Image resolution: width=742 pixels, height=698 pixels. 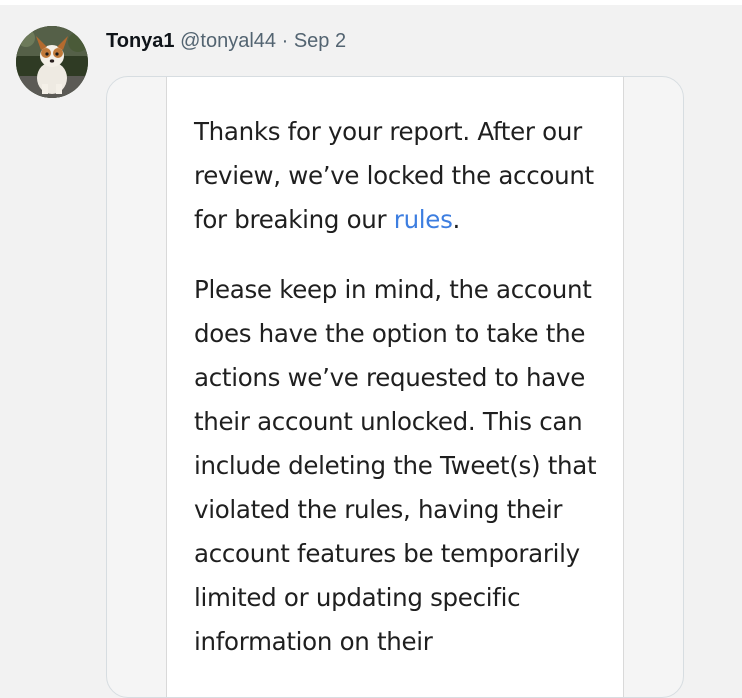 I want to click on avatar, so click(x=52, y=62).